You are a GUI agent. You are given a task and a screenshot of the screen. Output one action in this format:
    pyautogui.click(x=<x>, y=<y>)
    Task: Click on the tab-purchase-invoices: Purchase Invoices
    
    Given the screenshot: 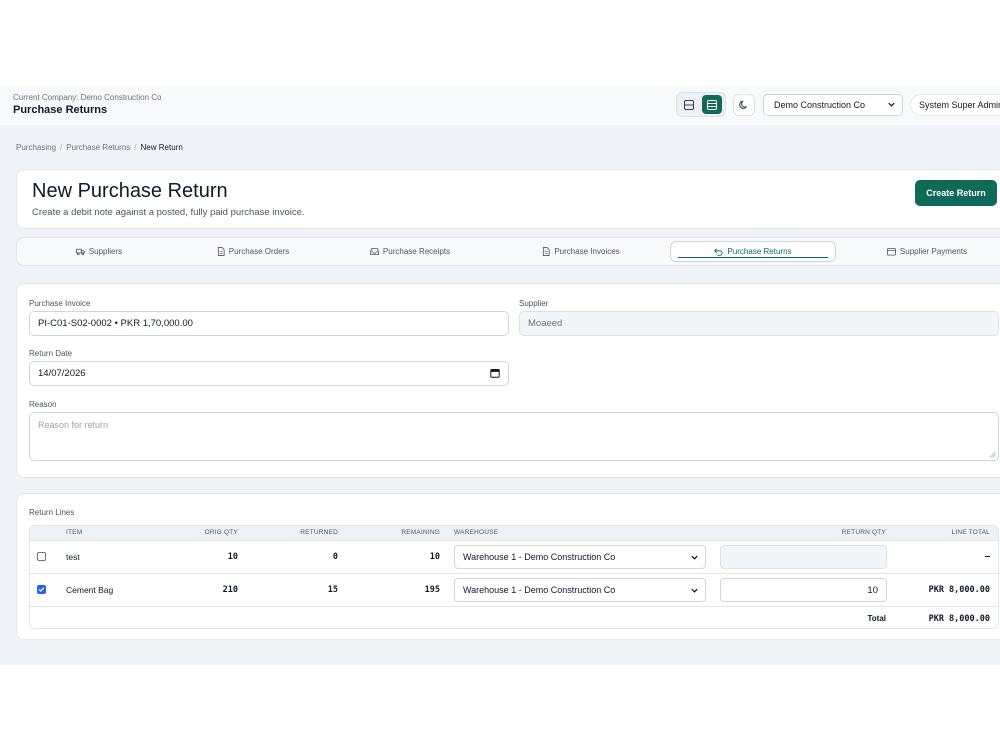 What is the action you would take?
    pyautogui.click(x=581, y=251)
    